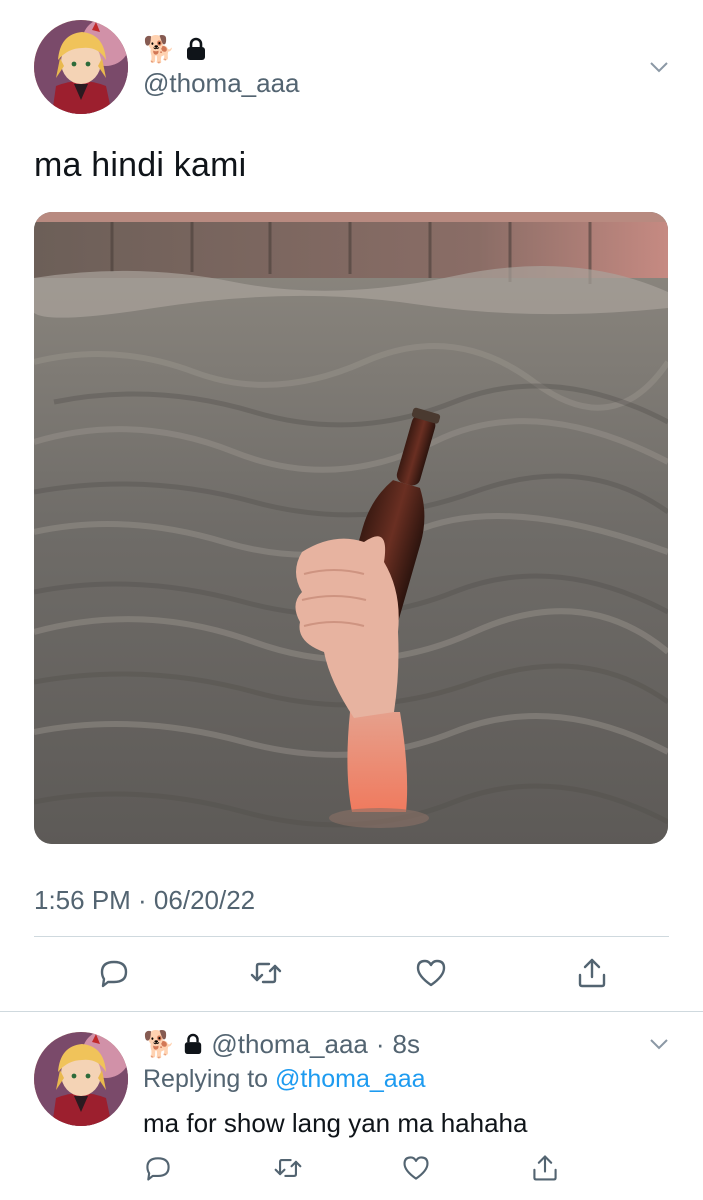 This screenshot has width=703, height=1200. Describe the element at coordinates (351, 1011) in the screenshot. I see `tweet-separator` at that location.